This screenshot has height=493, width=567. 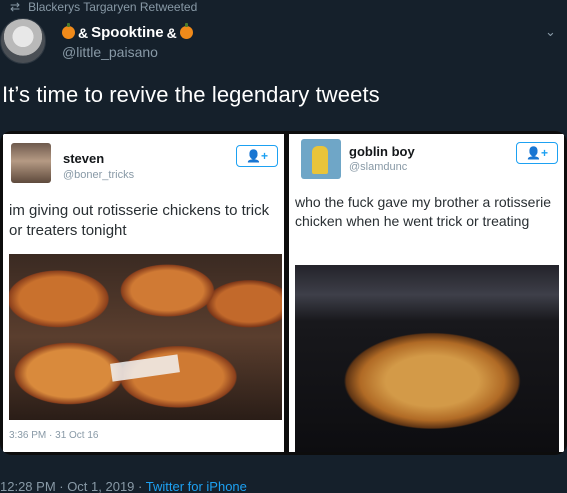 I want to click on retweet-icon: ⇄, so click(x=15, y=7).